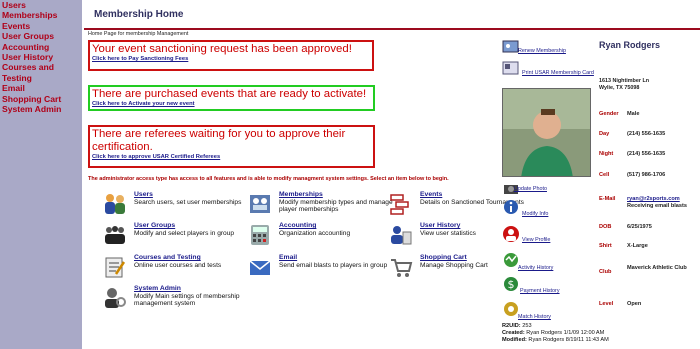 Image resolution: width=700 pixels, height=349 pixels. Describe the element at coordinates (604, 134) in the screenshot. I see `field-label: Day` at that location.